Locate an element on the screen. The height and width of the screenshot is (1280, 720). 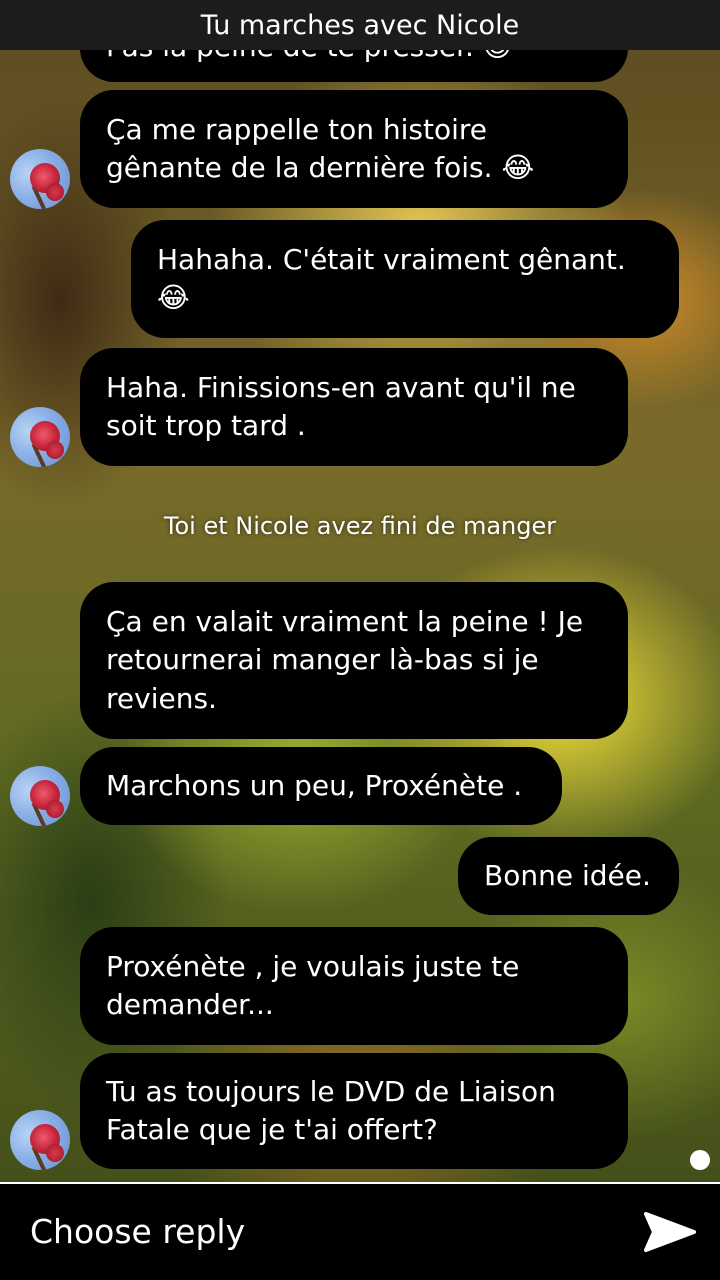
message-text: Marchons un peu, Proxénète . is located at coordinates (314, 785).